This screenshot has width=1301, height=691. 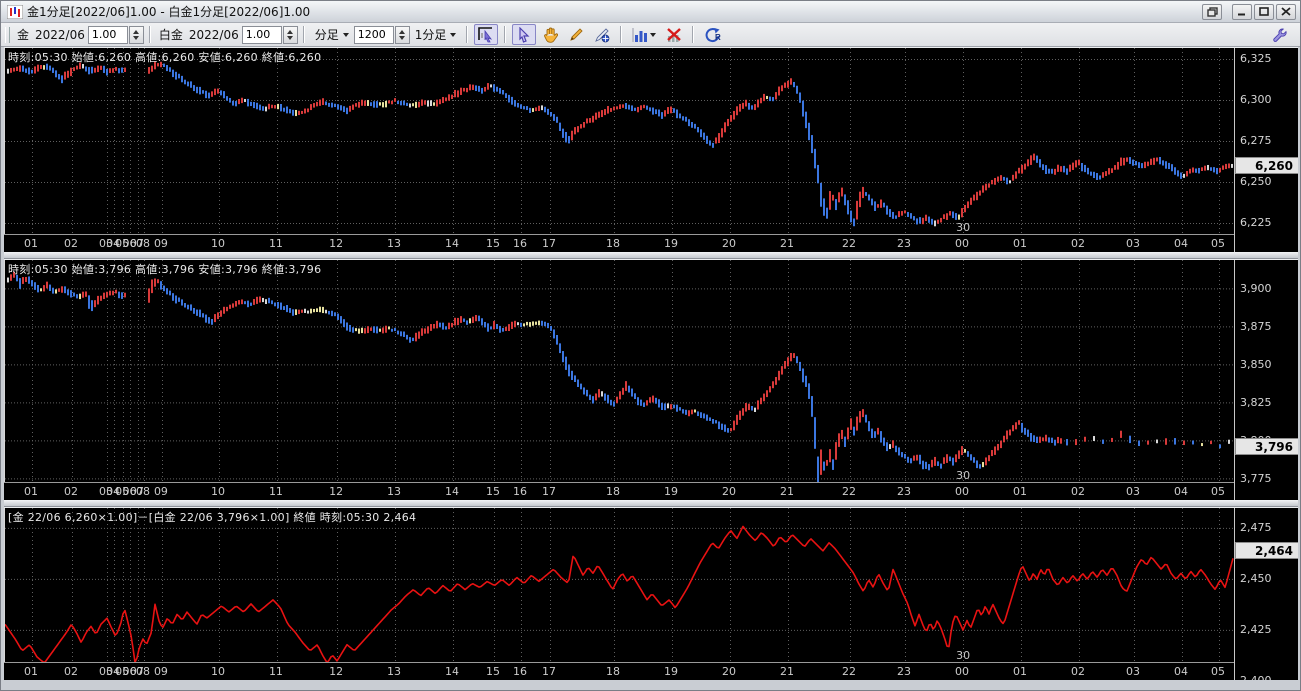 What do you see at coordinates (23, 35) in the screenshot?
I see `gold-symbol-label: 金` at bounding box center [23, 35].